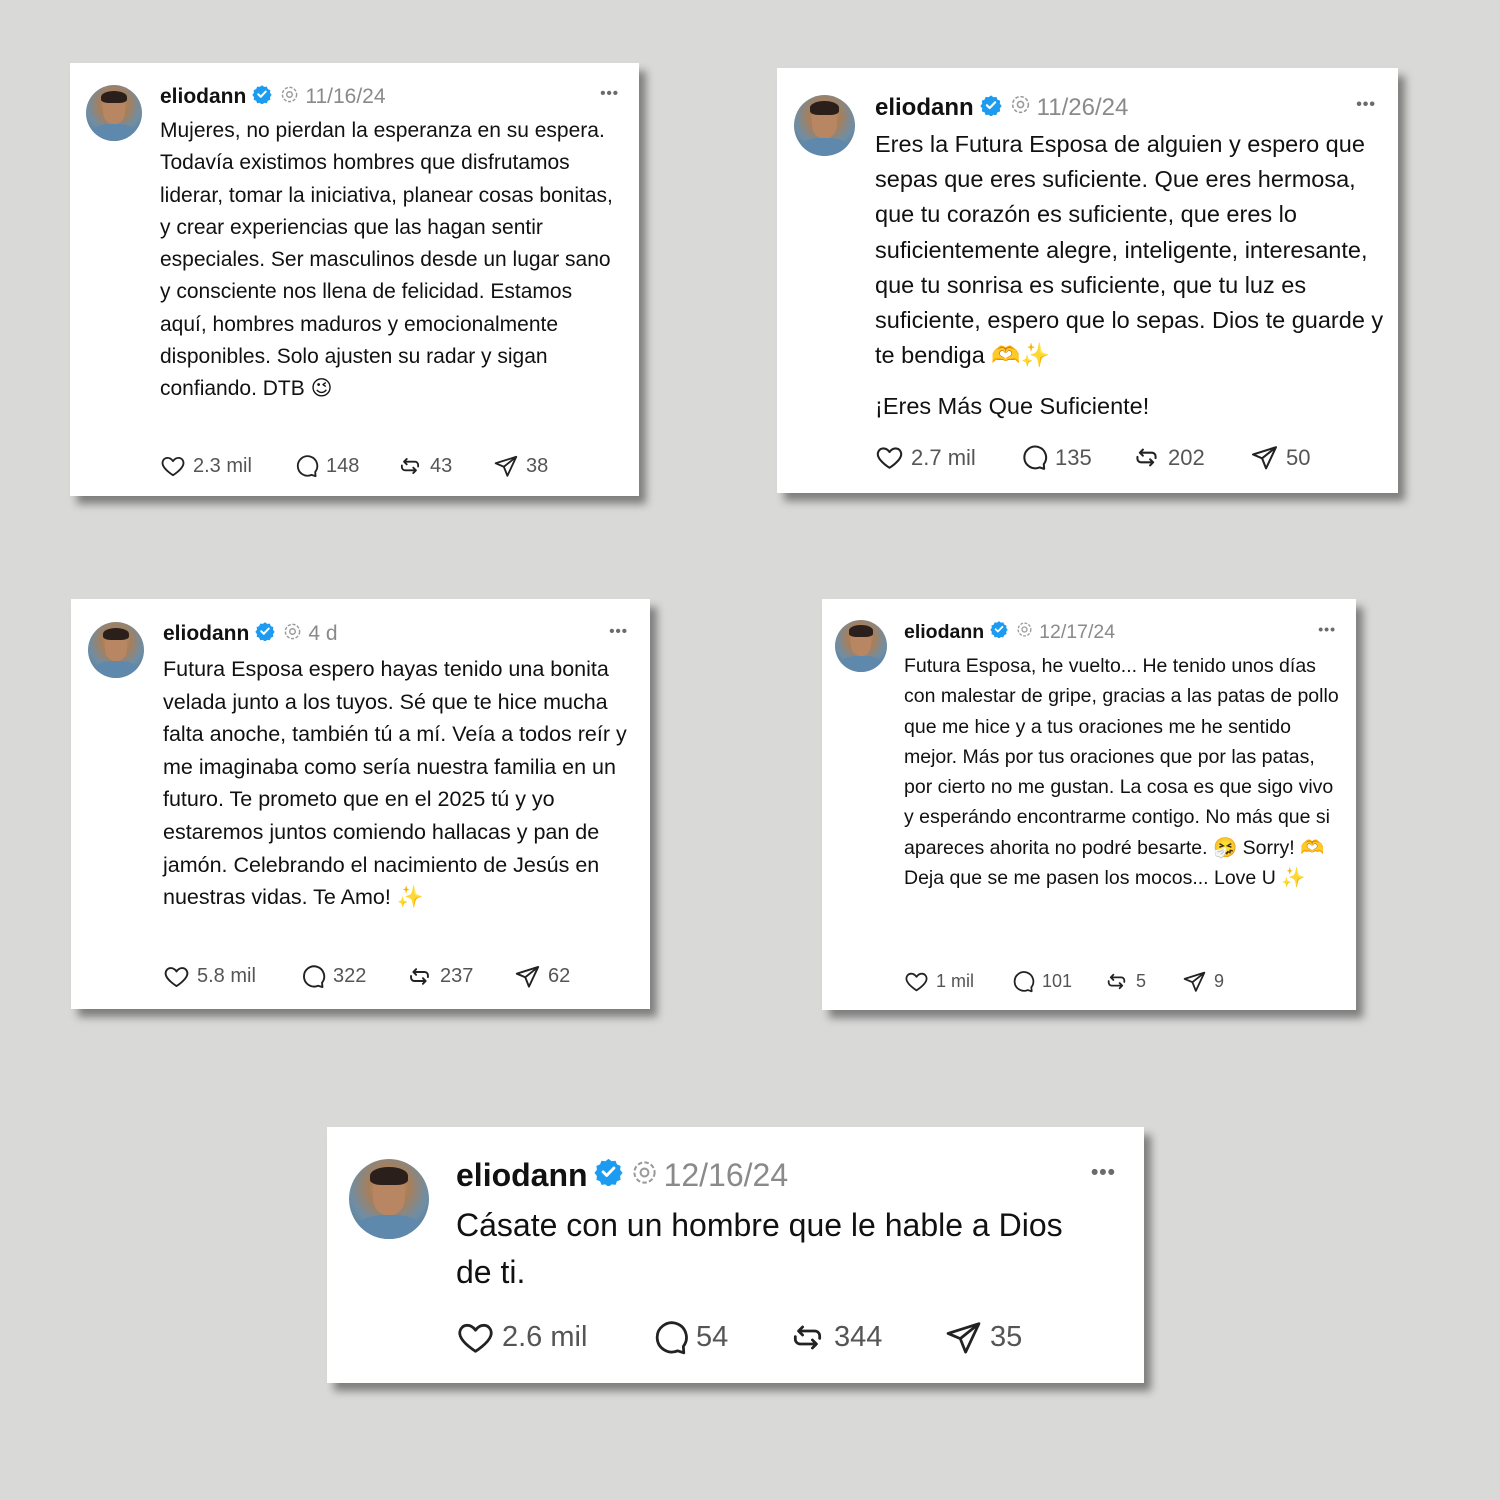  Describe the element at coordinates (943, 457) in the screenshot. I see `like-count: 2.7 mil` at that location.